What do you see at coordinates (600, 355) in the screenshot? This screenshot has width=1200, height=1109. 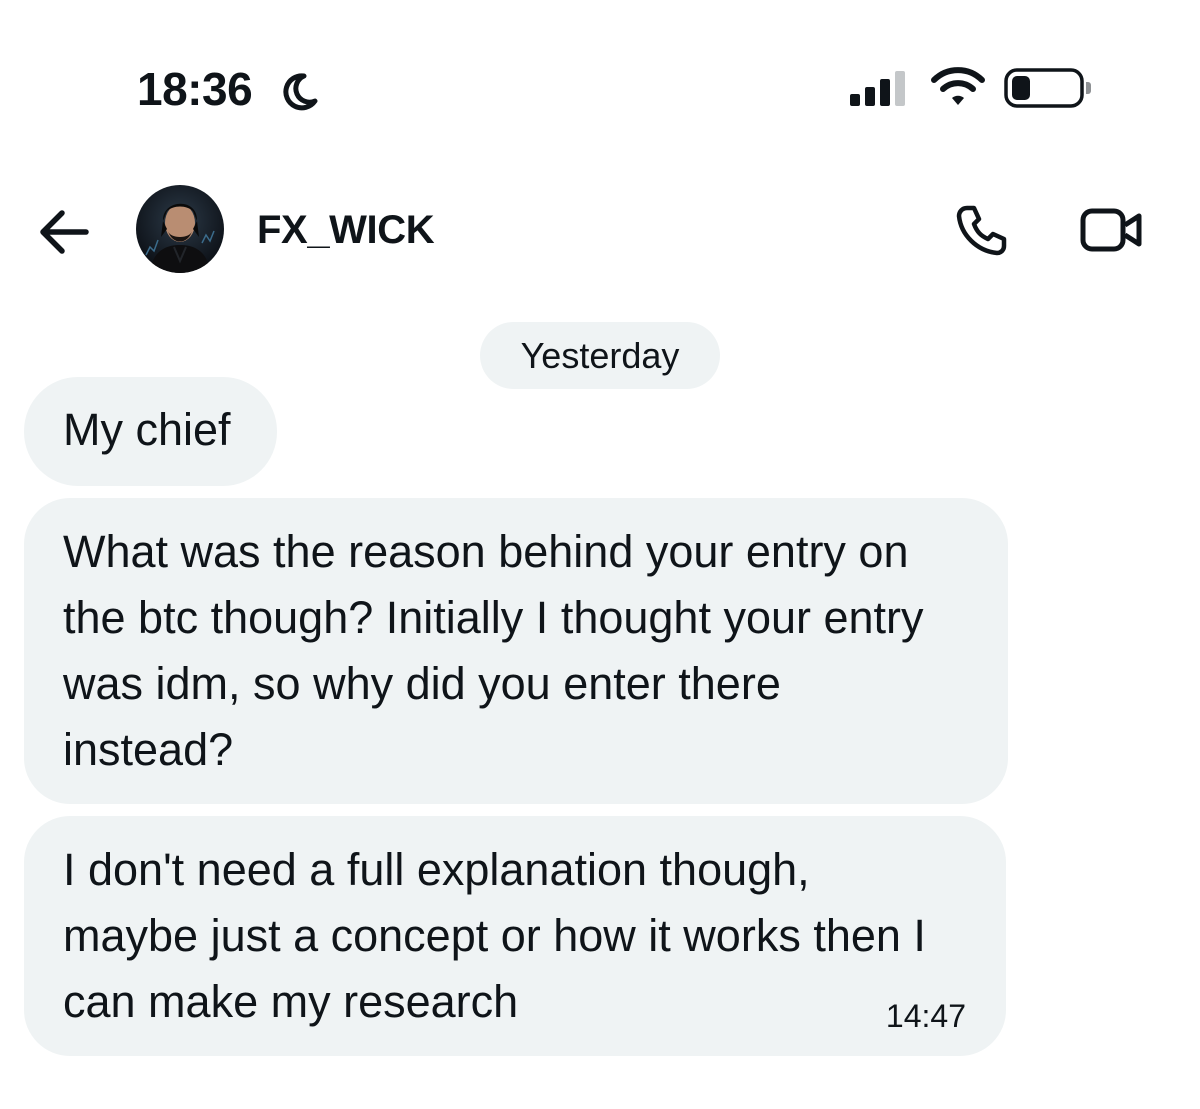 I see `date-divider: Yesterday` at bounding box center [600, 355].